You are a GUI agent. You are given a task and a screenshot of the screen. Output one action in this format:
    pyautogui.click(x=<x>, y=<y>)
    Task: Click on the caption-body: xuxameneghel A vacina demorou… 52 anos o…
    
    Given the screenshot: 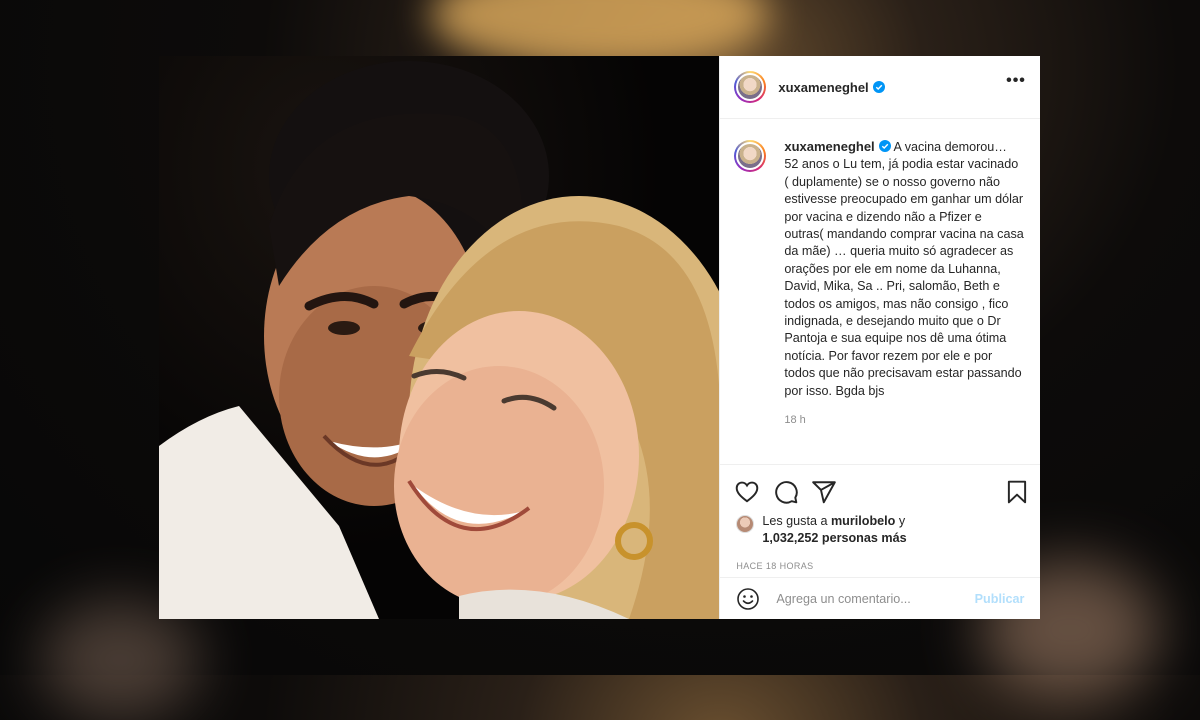 What is the action you would take?
    pyautogui.click(x=904, y=284)
    